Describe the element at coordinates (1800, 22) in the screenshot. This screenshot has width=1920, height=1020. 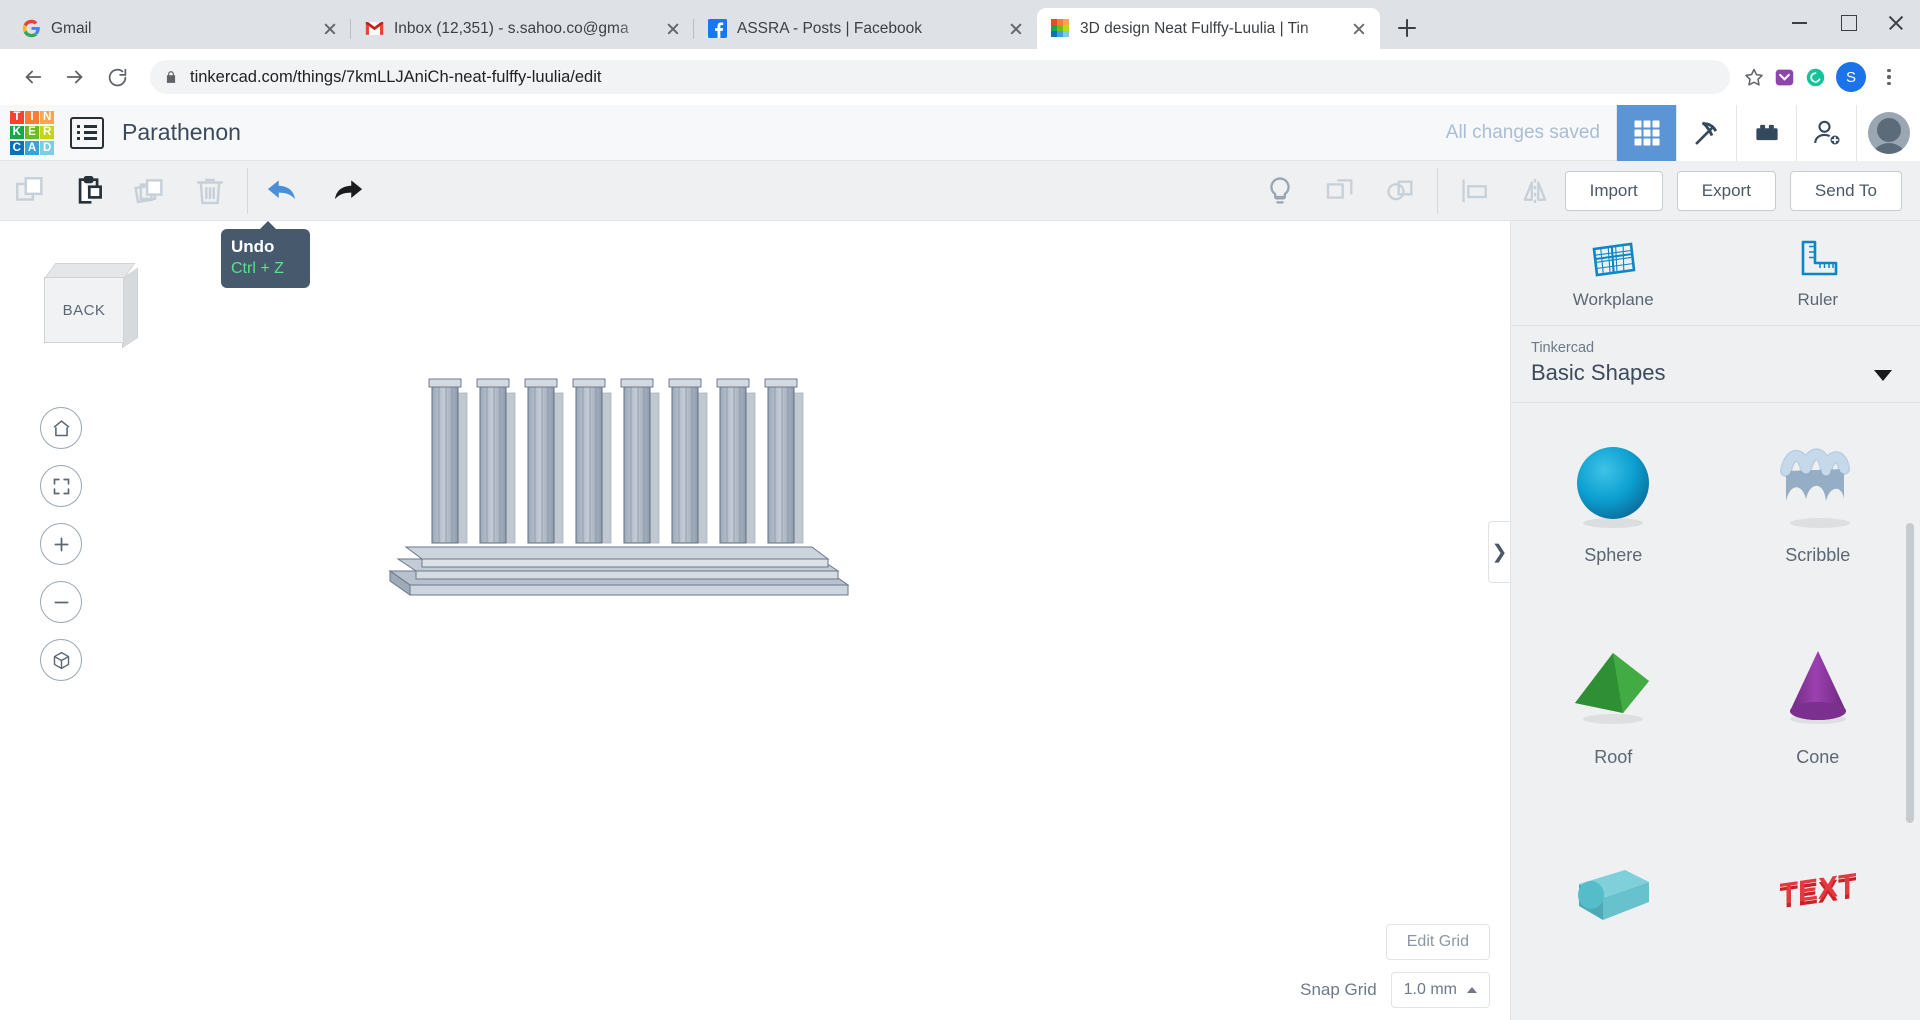
I see `minimize-icon` at that location.